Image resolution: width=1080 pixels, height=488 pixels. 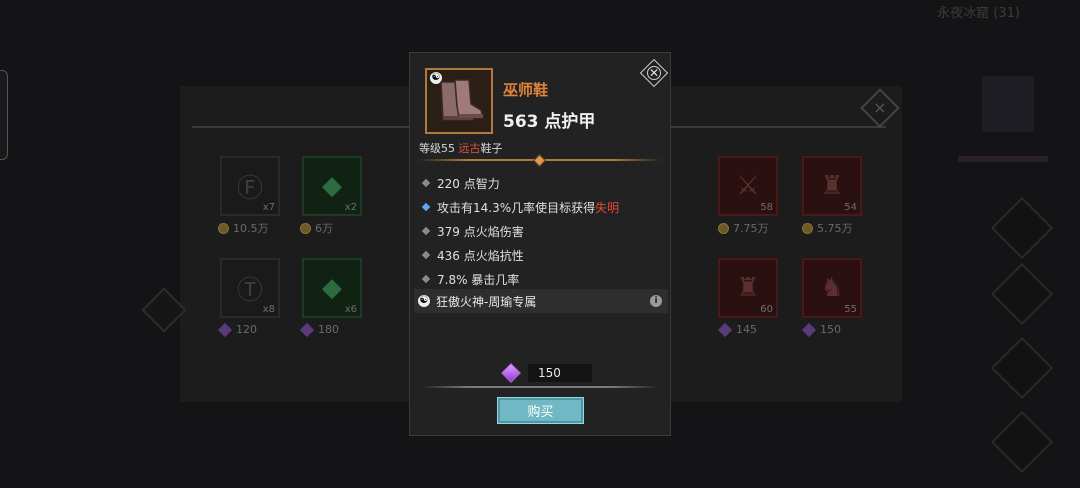 What do you see at coordinates (246, 329) in the screenshot?
I see `price-value: 120` at bounding box center [246, 329].